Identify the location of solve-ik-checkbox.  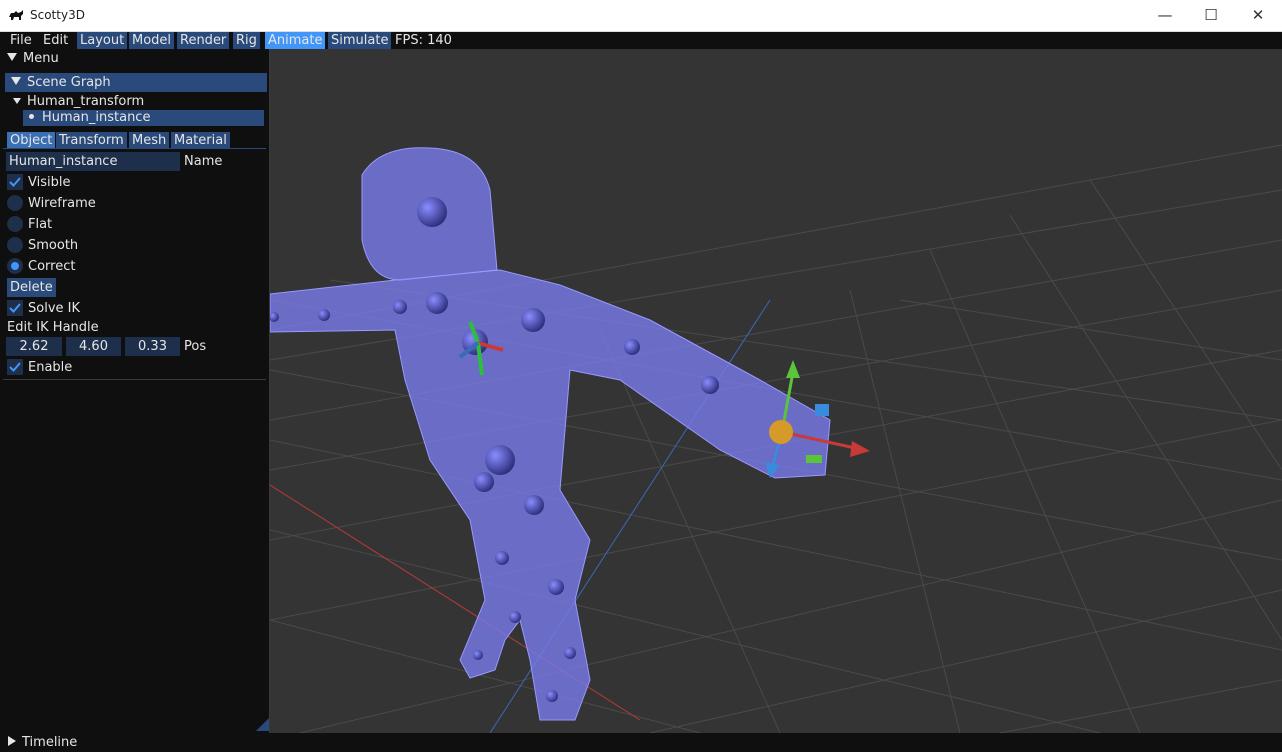
(15, 308).